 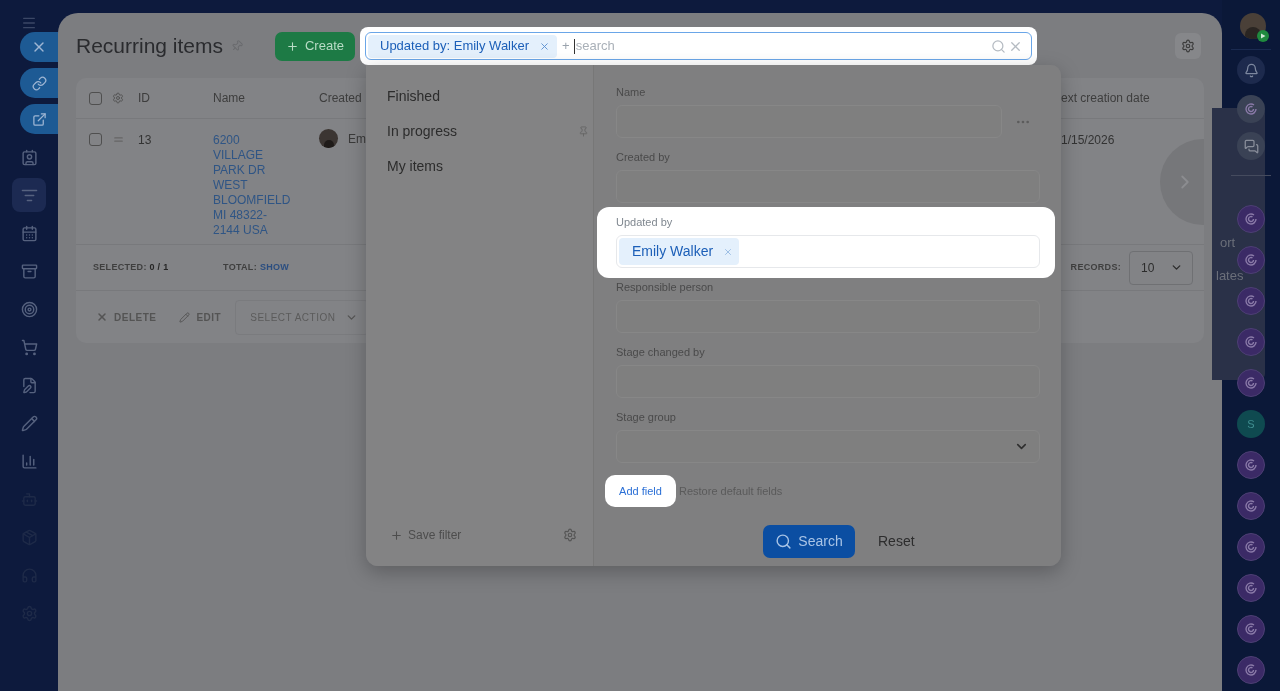 What do you see at coordinates (809, 541) in the screenshot?
I see `search-button: Search` at bounding box center [809, 541].